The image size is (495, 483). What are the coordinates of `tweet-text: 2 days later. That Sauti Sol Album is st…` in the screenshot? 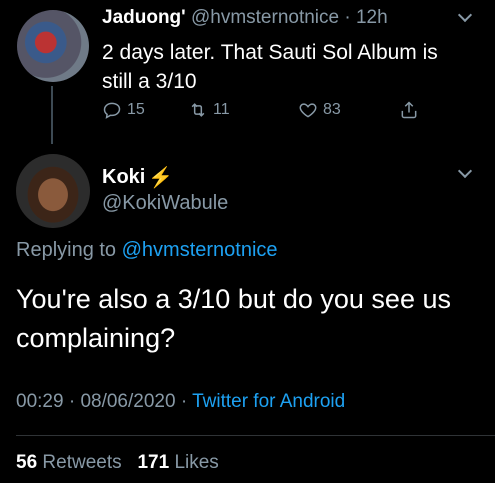 It's located at (270, 67).